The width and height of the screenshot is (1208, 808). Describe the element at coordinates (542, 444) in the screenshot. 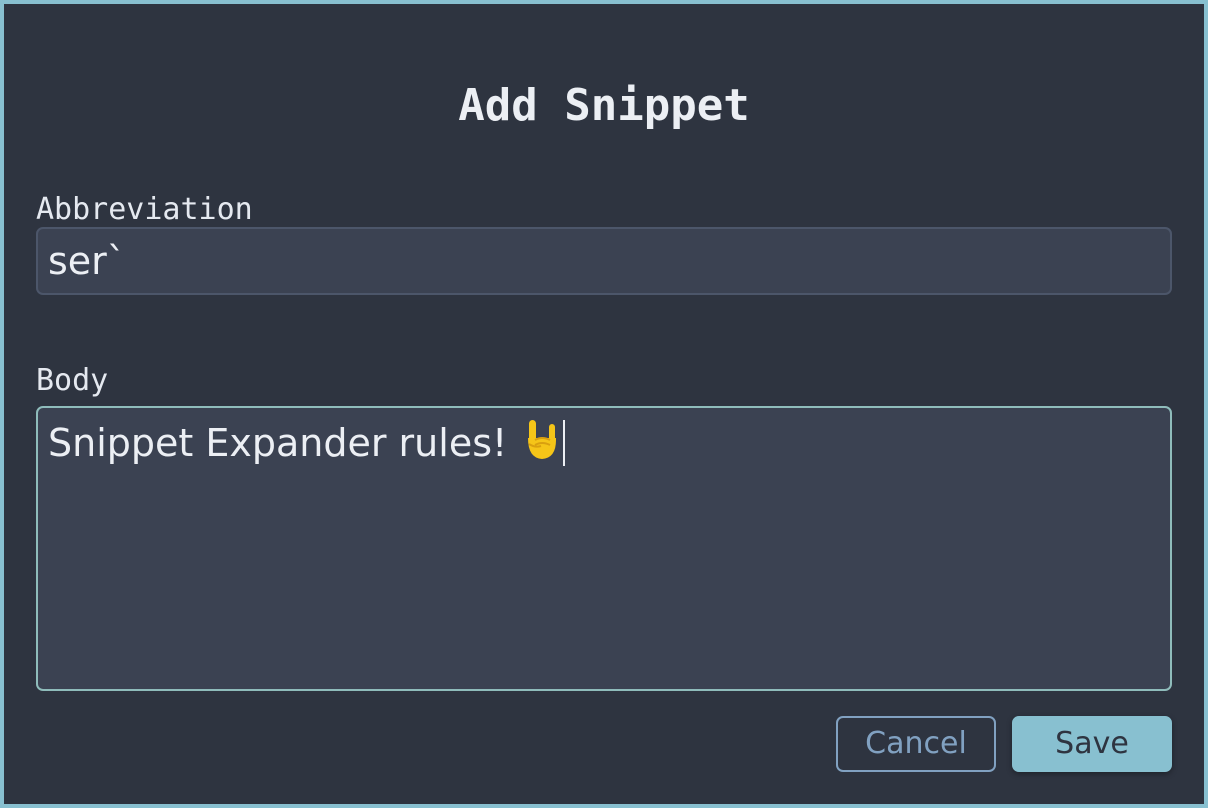

I see `sign-of-the-horns-icon` at that location.